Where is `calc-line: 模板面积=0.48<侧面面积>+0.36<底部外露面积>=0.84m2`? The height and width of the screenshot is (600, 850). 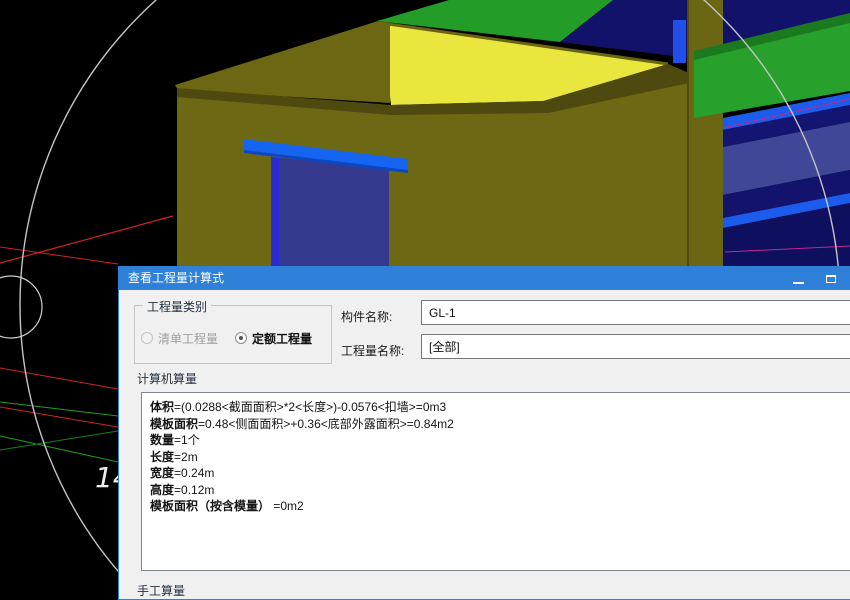
calc-line: 模板面积=0.48<侧面面积>+0.36<底部外露面积>=0.84m2 is located at coordinates (302, 423).